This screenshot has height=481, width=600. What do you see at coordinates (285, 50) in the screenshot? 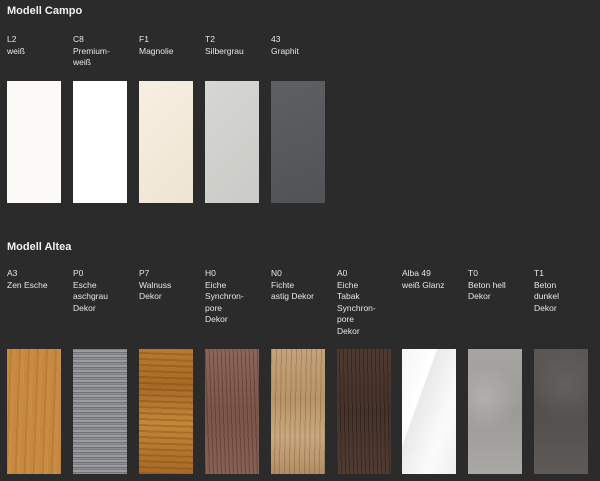
I see `swatch-name: Graphit` at bounding box center [285, 50].